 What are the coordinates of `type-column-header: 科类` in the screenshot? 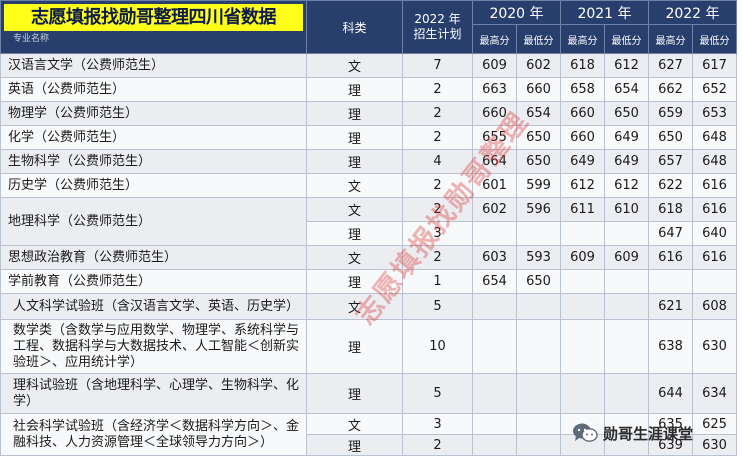 It's located at (354, 27).